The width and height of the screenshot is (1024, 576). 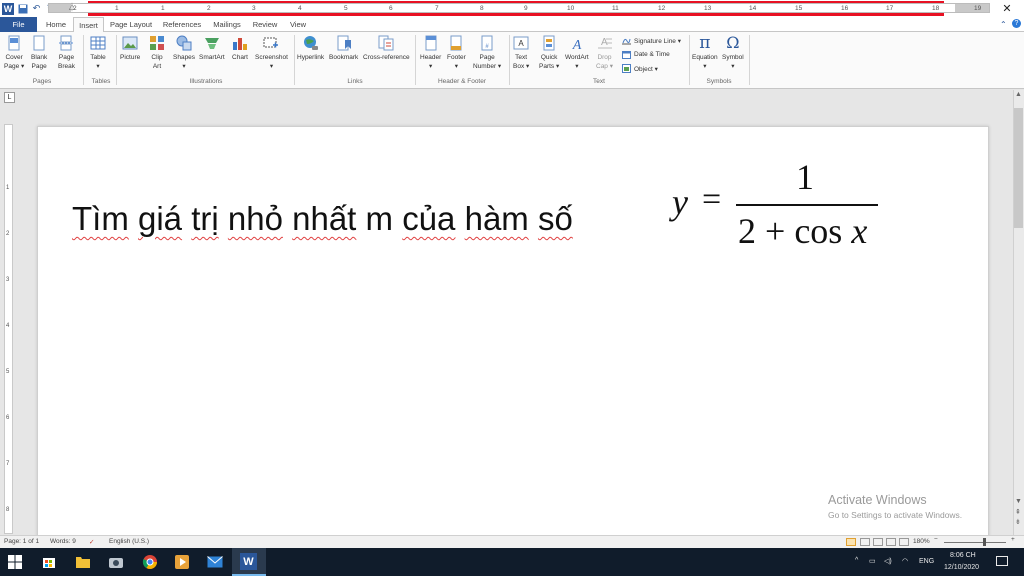 I want to click on mail-icon, so click(x=215, y=562).